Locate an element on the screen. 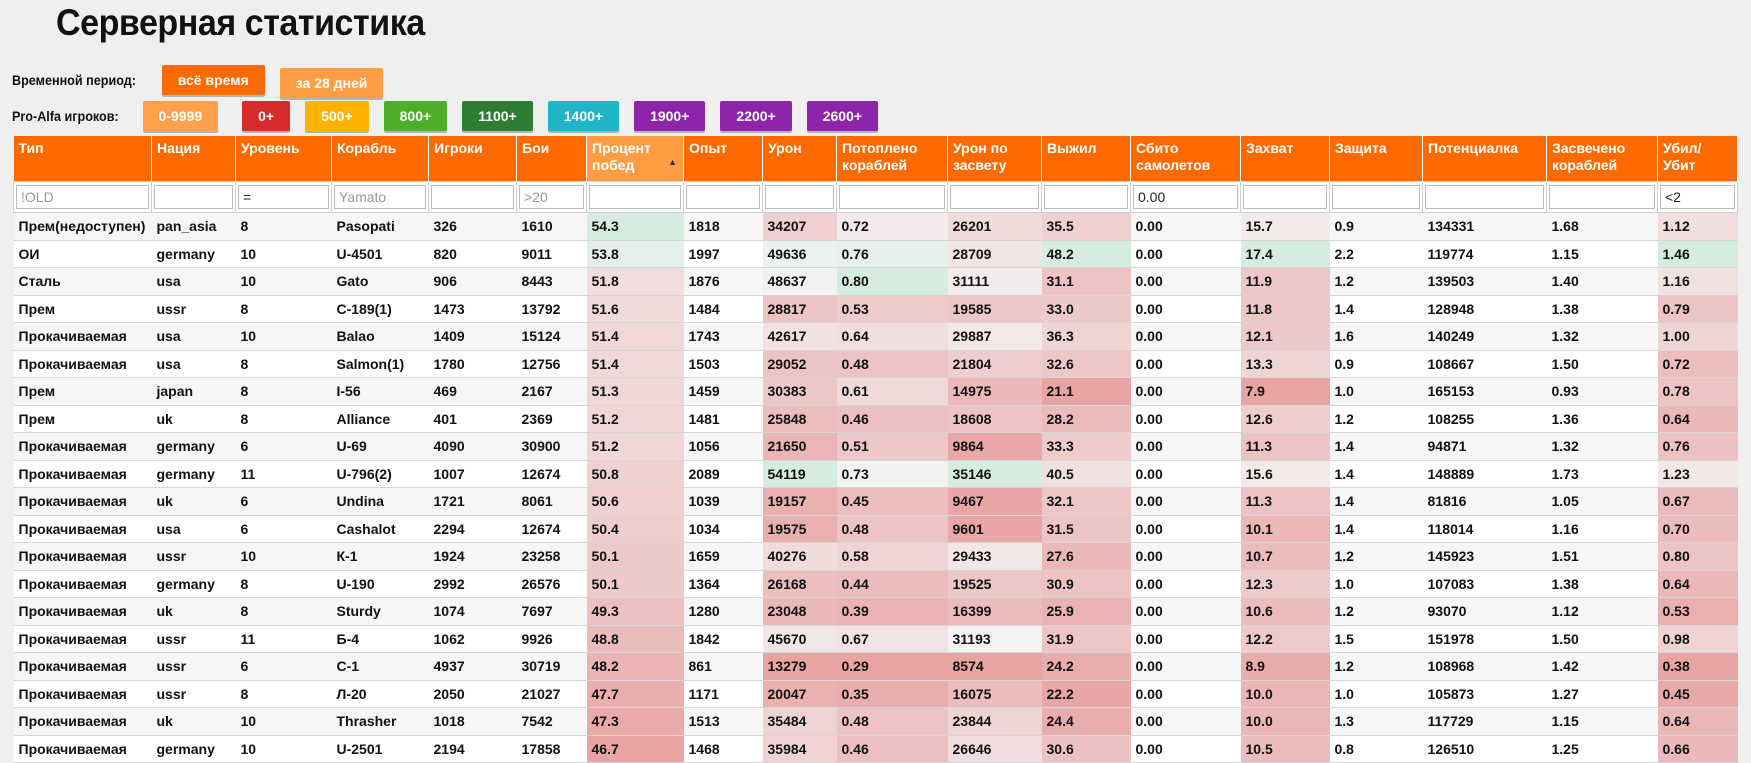 This screenshot has height=763, width=1751. column-header: Сбито самолетов is located at coordinates (1185, 159).